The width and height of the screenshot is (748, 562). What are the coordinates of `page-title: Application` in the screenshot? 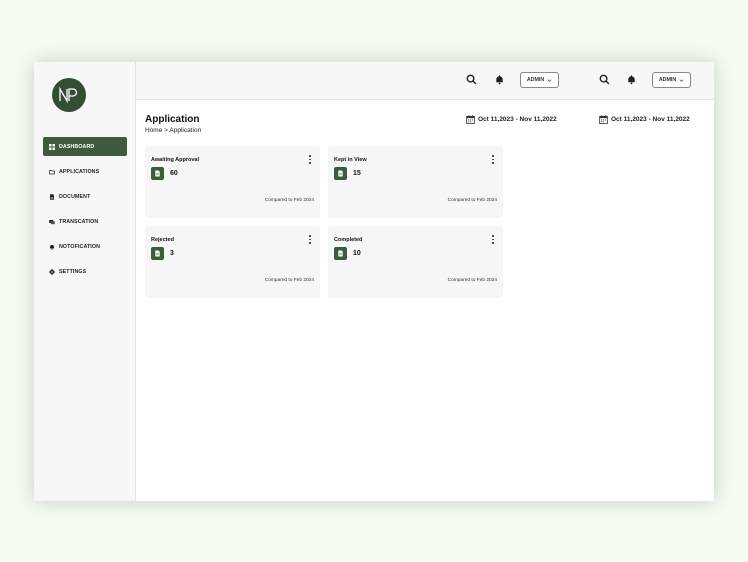 It's located at (172, 119).